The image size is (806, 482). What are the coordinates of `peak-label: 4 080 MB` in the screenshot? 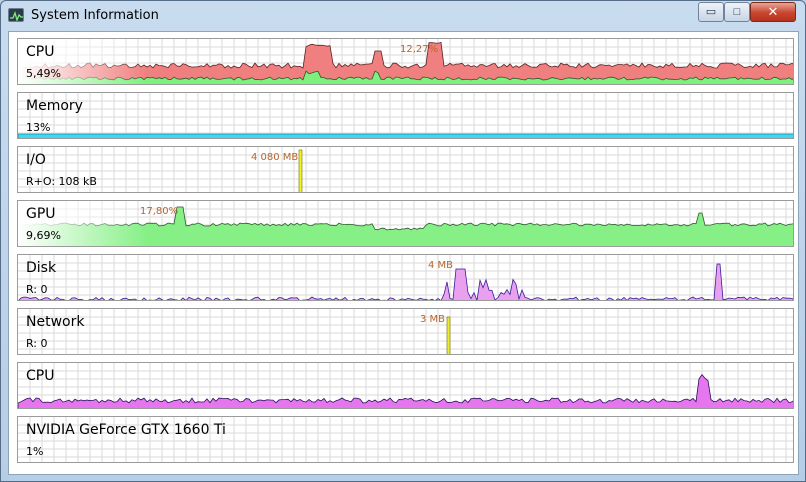 It's located at (275, 157).